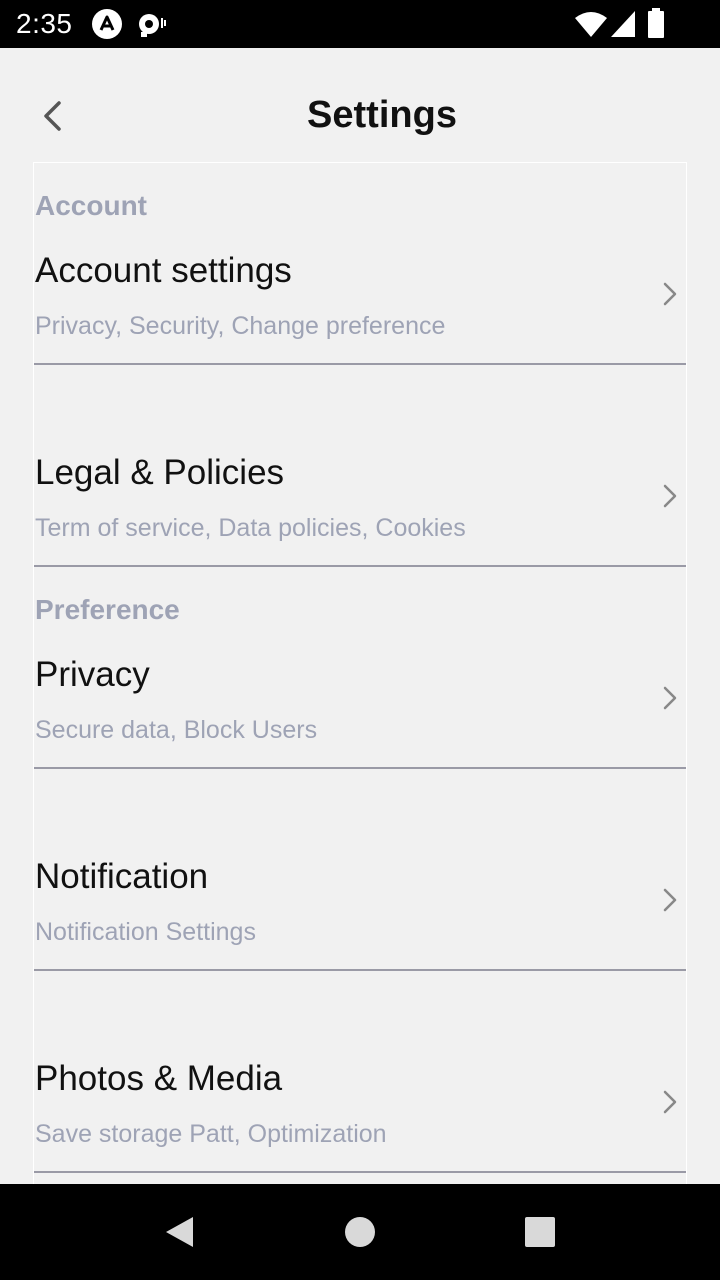 This screenshot has width=720, height=1280. What do you see at coordinates (163, 270) in the screenshot?
I see `item-title: Account settings` at bounding box center [163, 270].